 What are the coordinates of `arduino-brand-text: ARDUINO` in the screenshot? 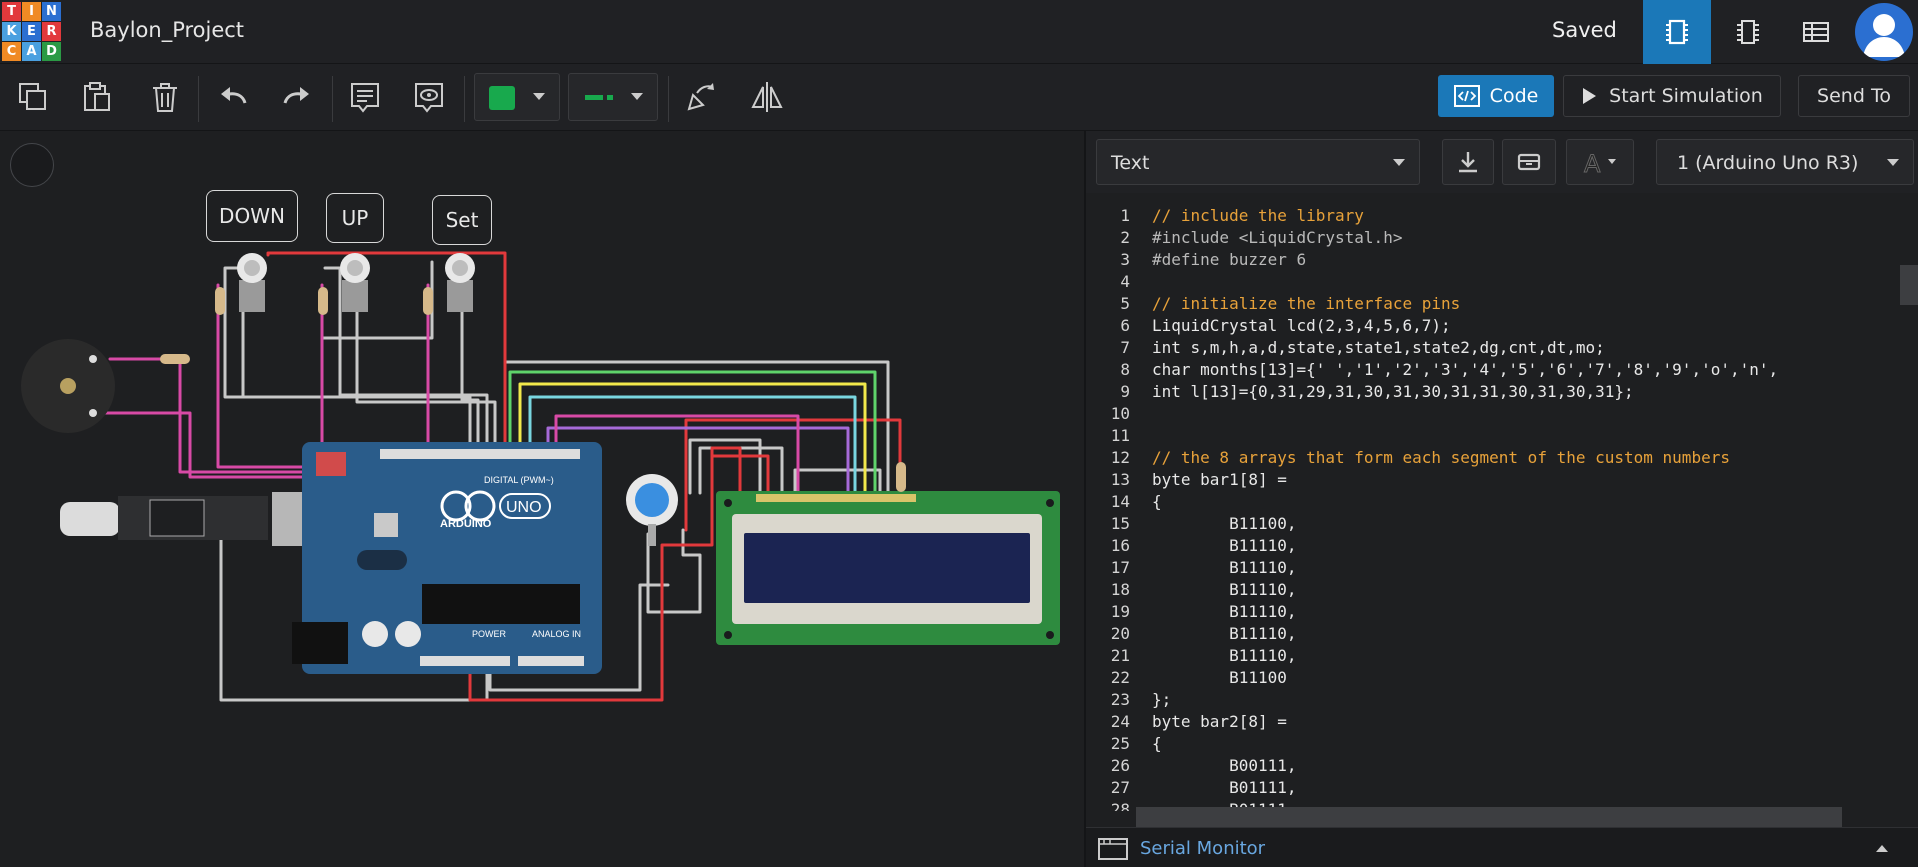 It's located at (466, 524).